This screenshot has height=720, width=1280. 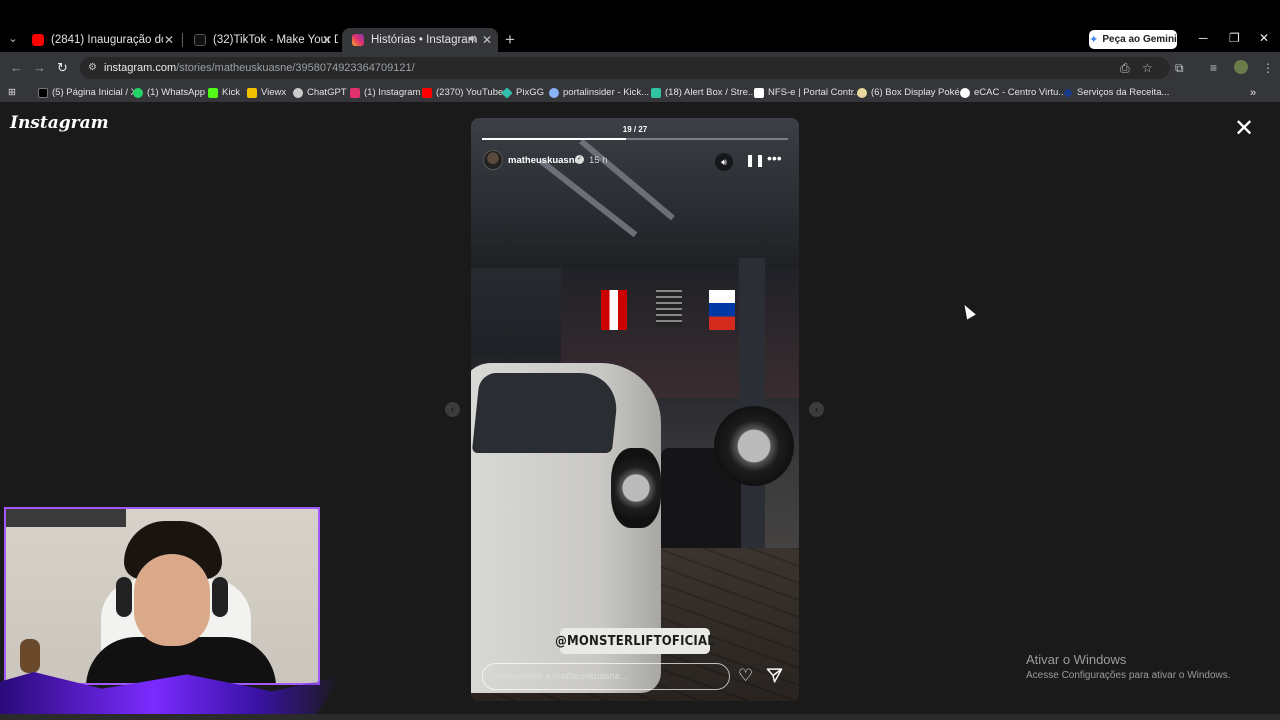 I want to click on youtube-icon, so click(x=427, y=92).